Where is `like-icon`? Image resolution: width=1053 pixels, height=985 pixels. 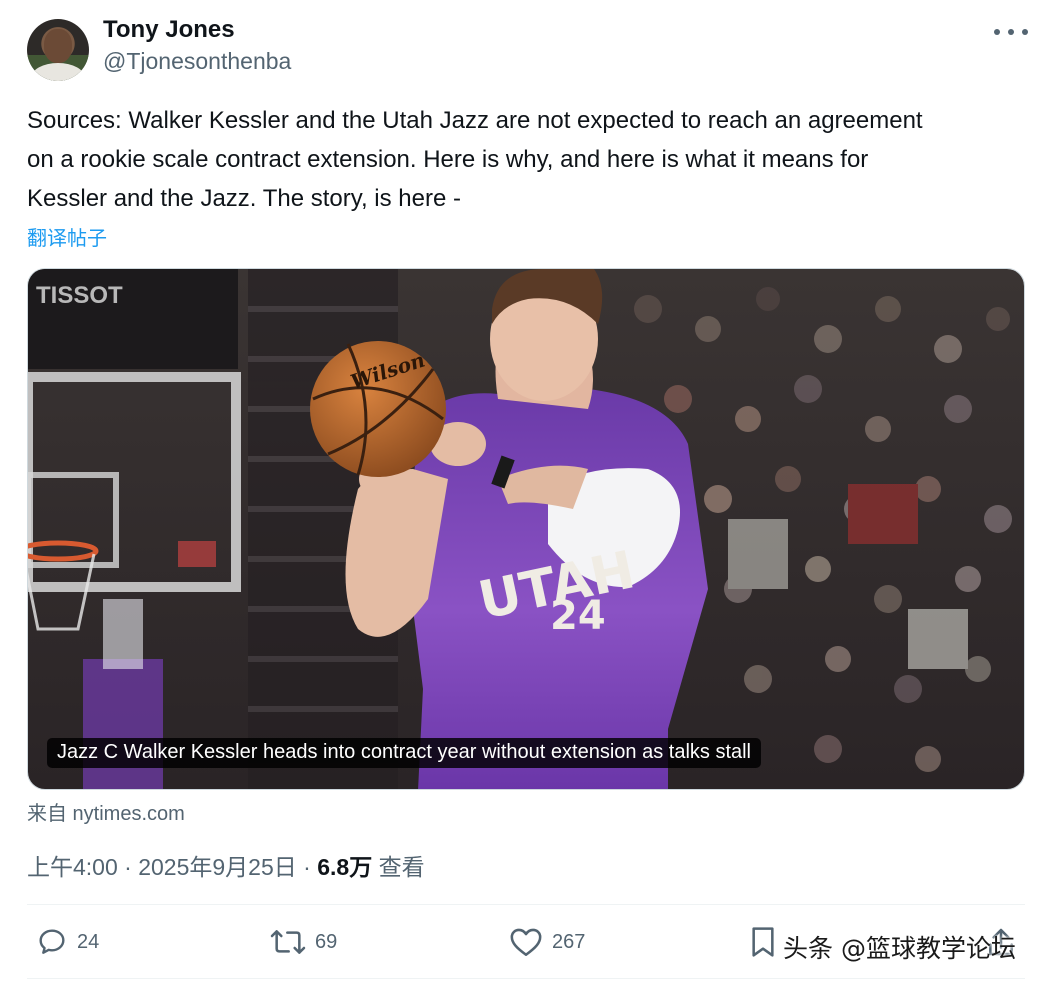
like-icon is located at coordinates (526, 942).